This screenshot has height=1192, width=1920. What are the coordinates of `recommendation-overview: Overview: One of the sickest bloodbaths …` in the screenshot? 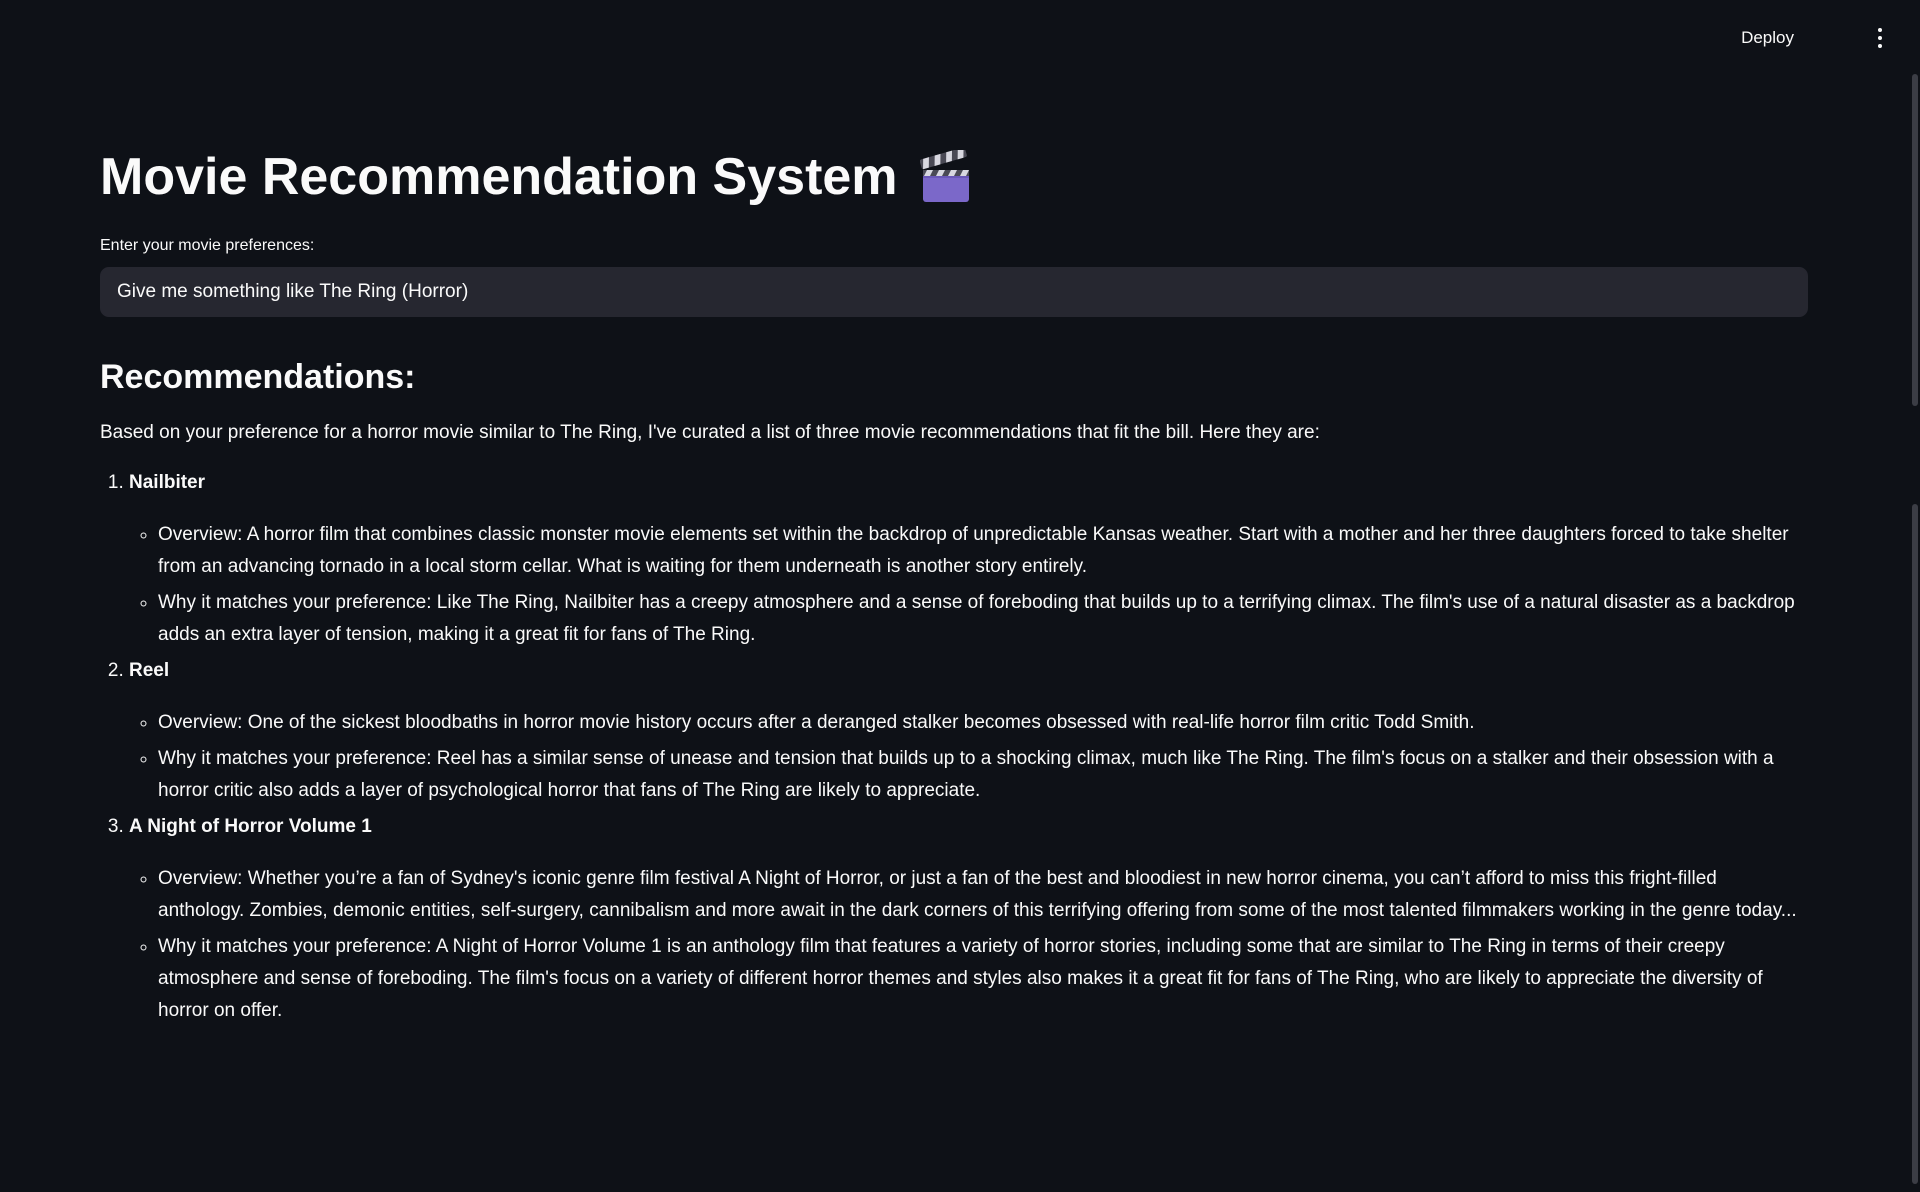 It's located at (983, 723).